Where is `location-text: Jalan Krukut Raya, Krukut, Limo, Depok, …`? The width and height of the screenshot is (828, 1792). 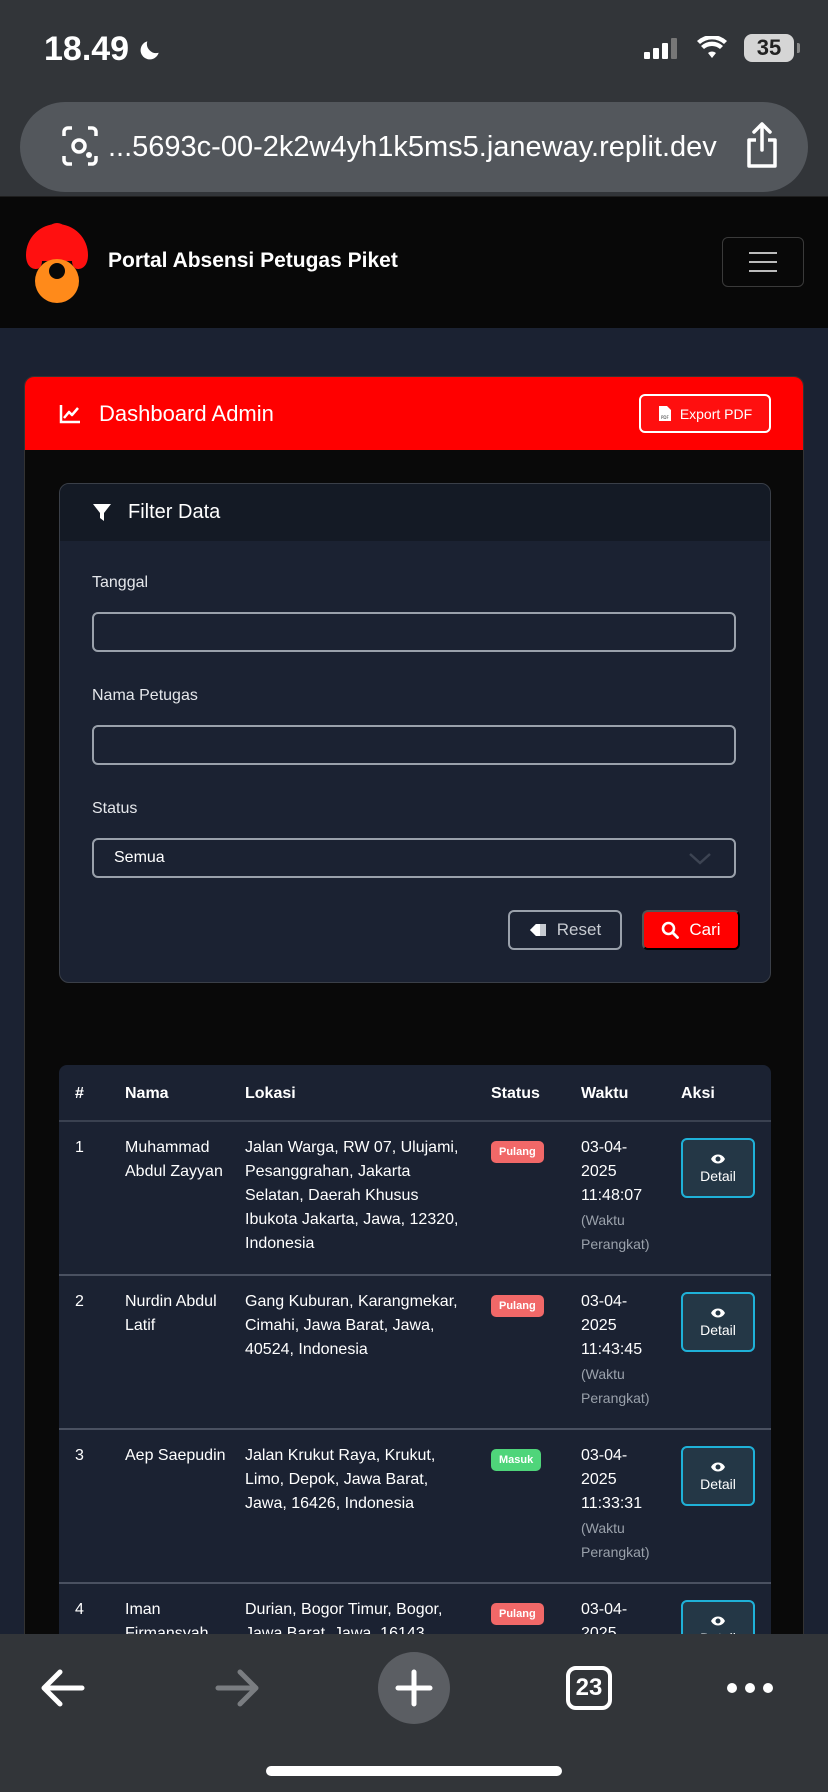 location-text: Jalan Krukut Raya, Krukut, Limo, Depok, … is located at coordinates (340, 1479).